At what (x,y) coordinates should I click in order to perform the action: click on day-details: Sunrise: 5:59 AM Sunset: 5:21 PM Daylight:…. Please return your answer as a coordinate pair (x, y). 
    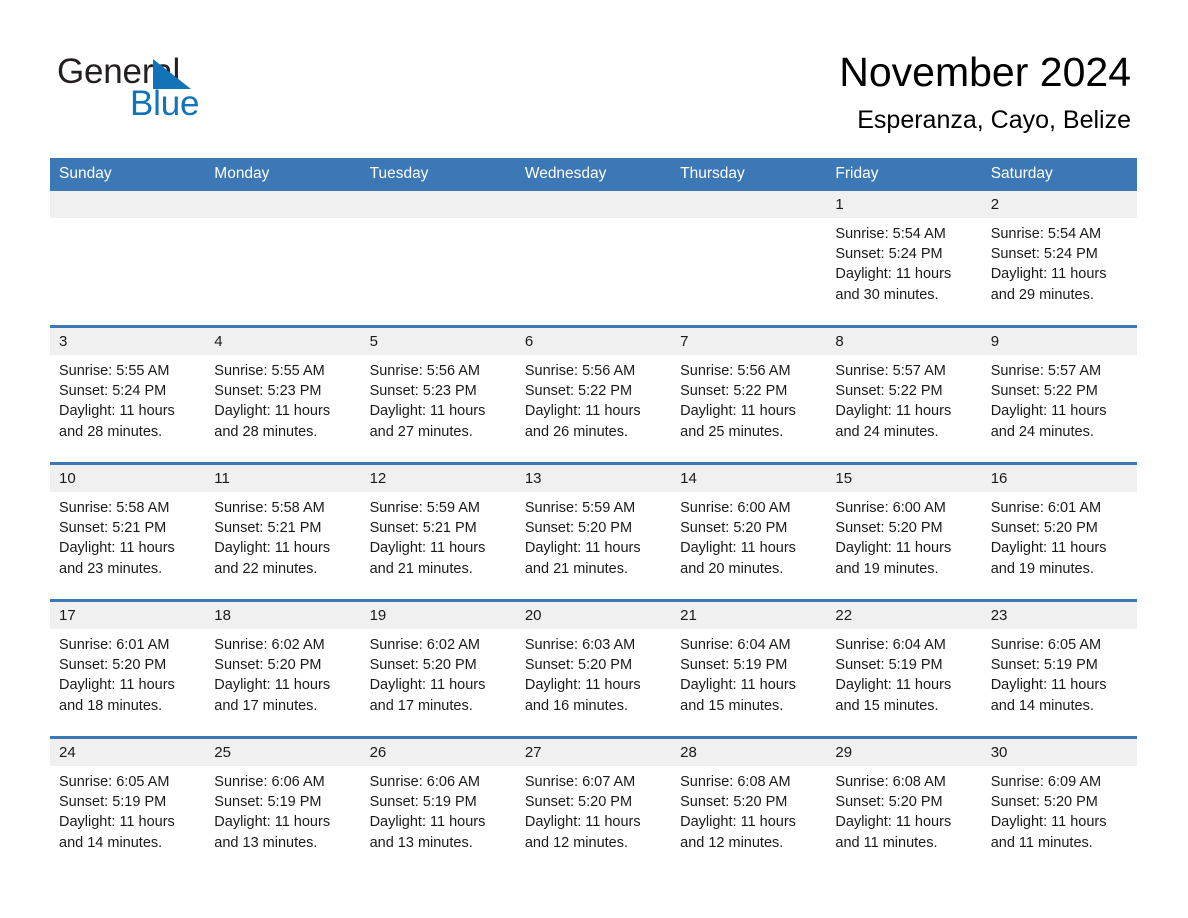
    Looking at the image, I should click on (438, 535).